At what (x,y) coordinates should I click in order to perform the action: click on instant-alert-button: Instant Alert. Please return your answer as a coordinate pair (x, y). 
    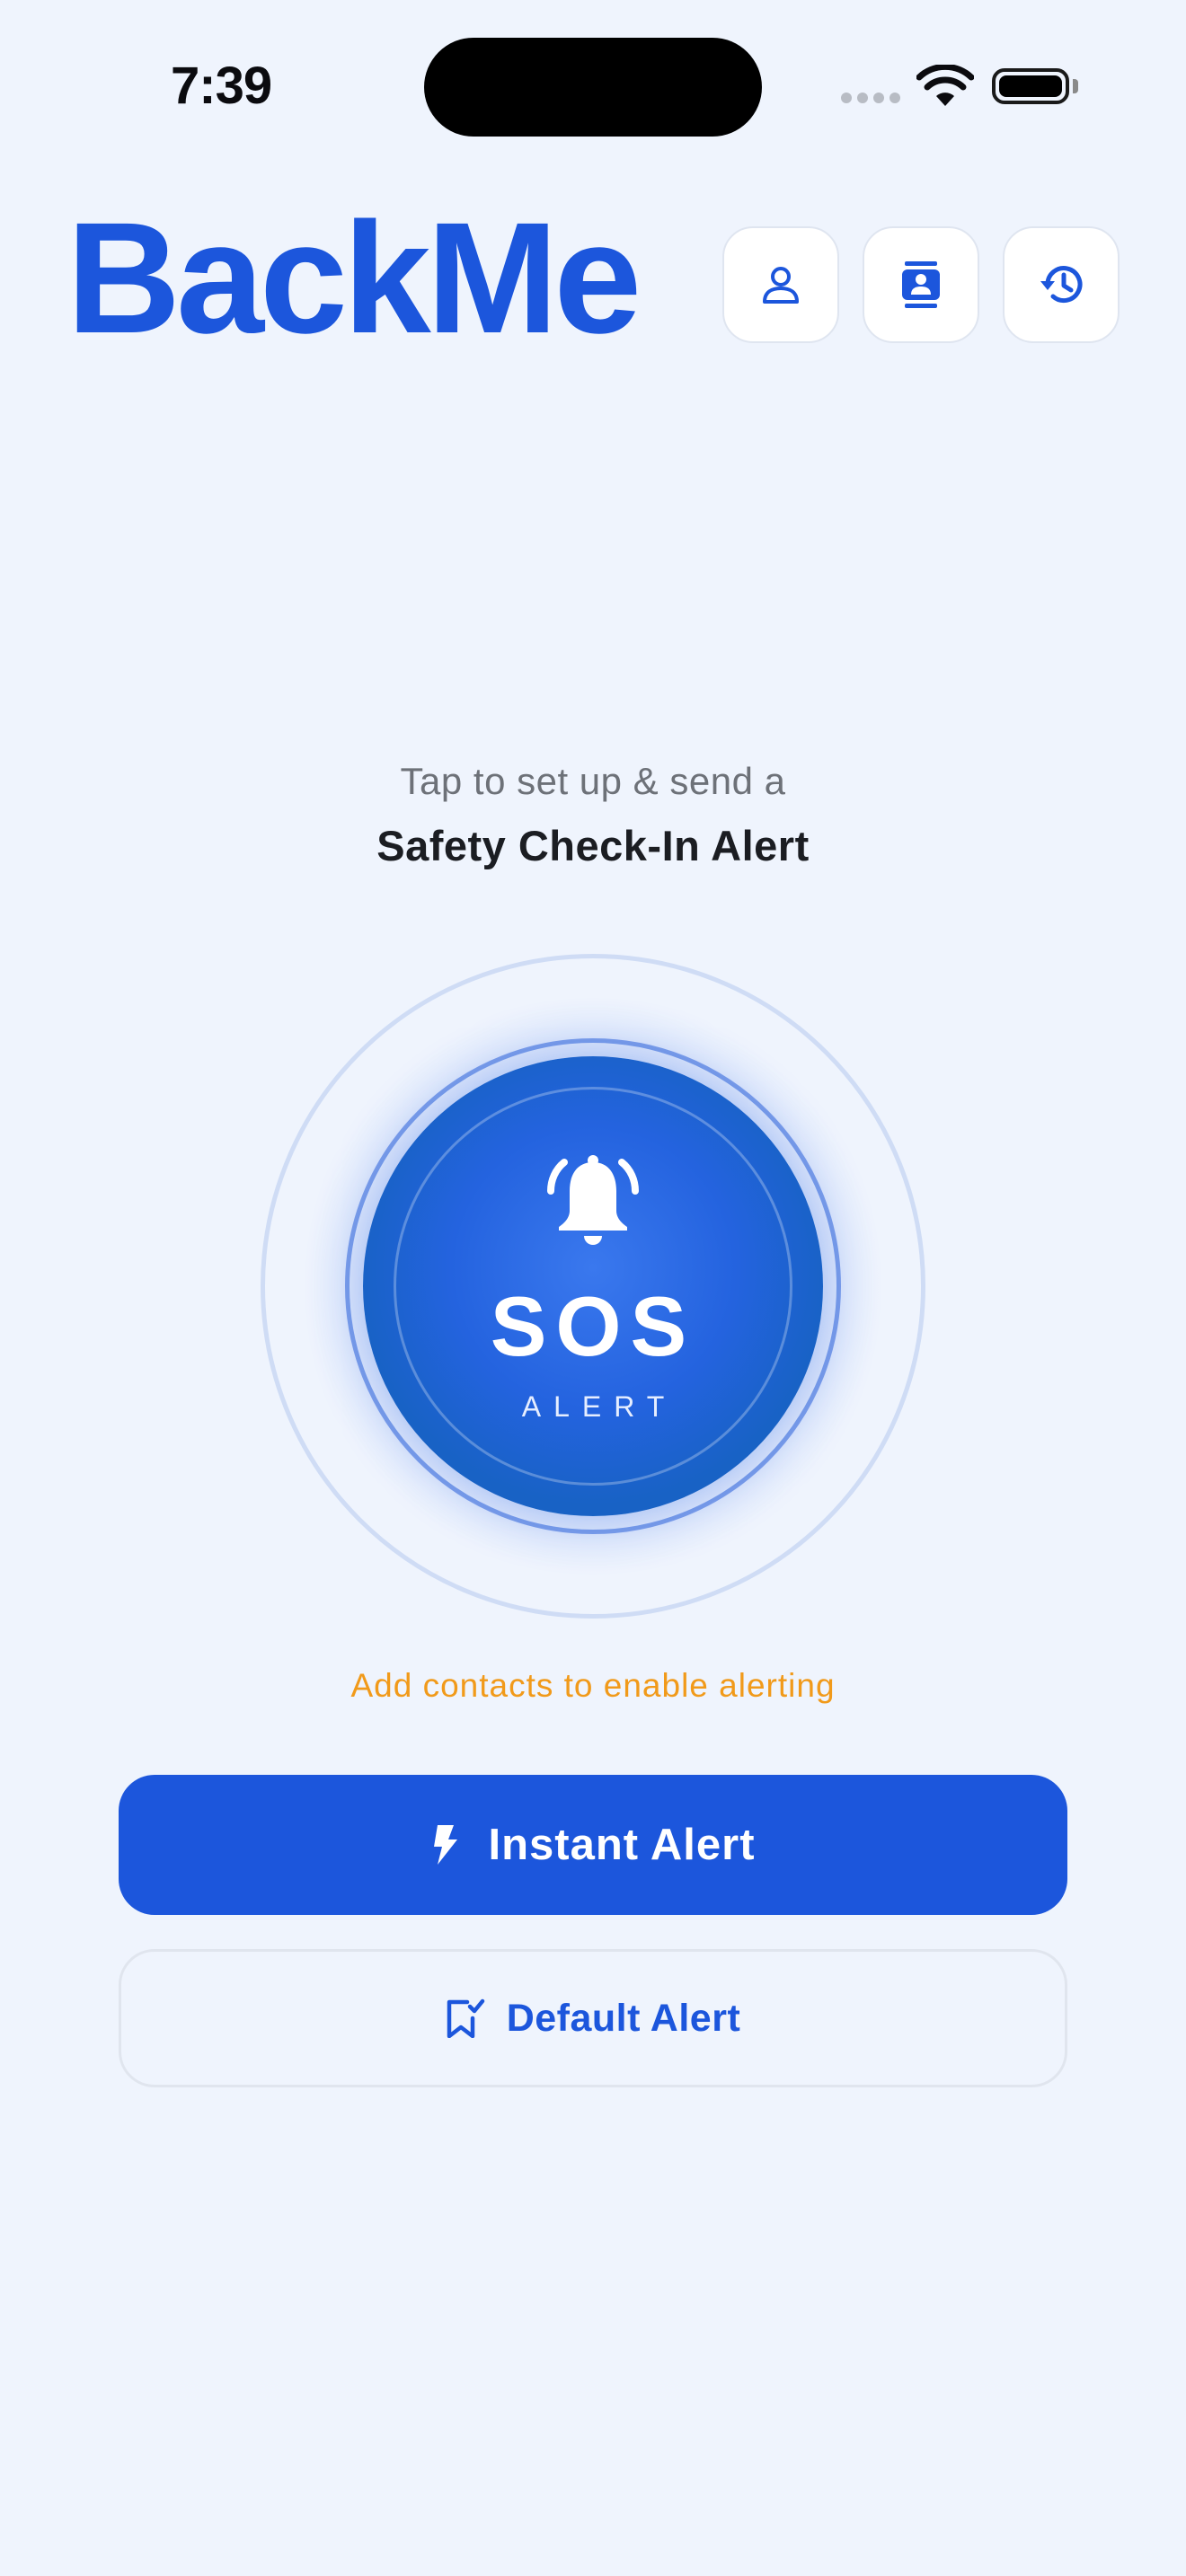
    Looking at the image, I should click on (593, 1845).